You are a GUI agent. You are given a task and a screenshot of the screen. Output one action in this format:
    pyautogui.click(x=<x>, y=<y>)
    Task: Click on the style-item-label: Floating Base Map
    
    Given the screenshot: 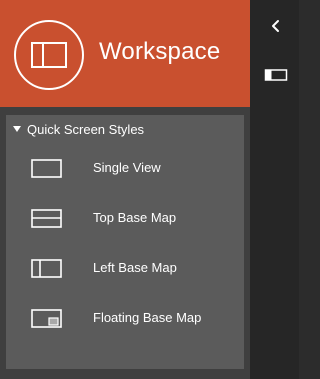 What is the action you would take?
    pyautogui.click(x=147, y=317)
    